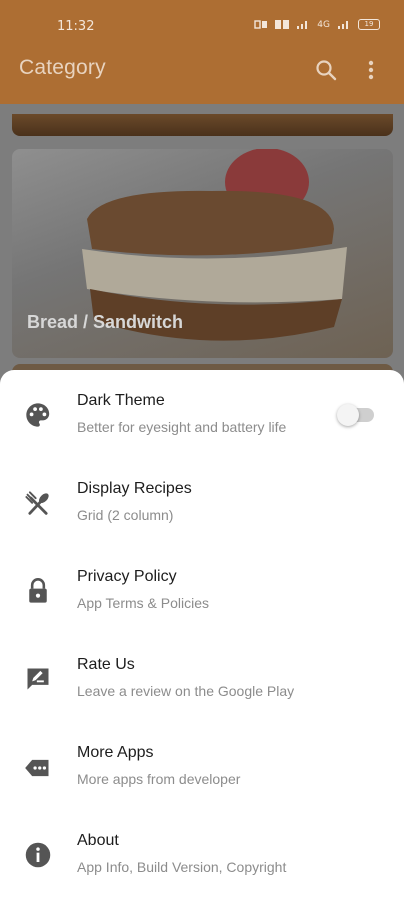  I want to click on menu-item-subtitle: Grid (2 column), so click(125, 515).